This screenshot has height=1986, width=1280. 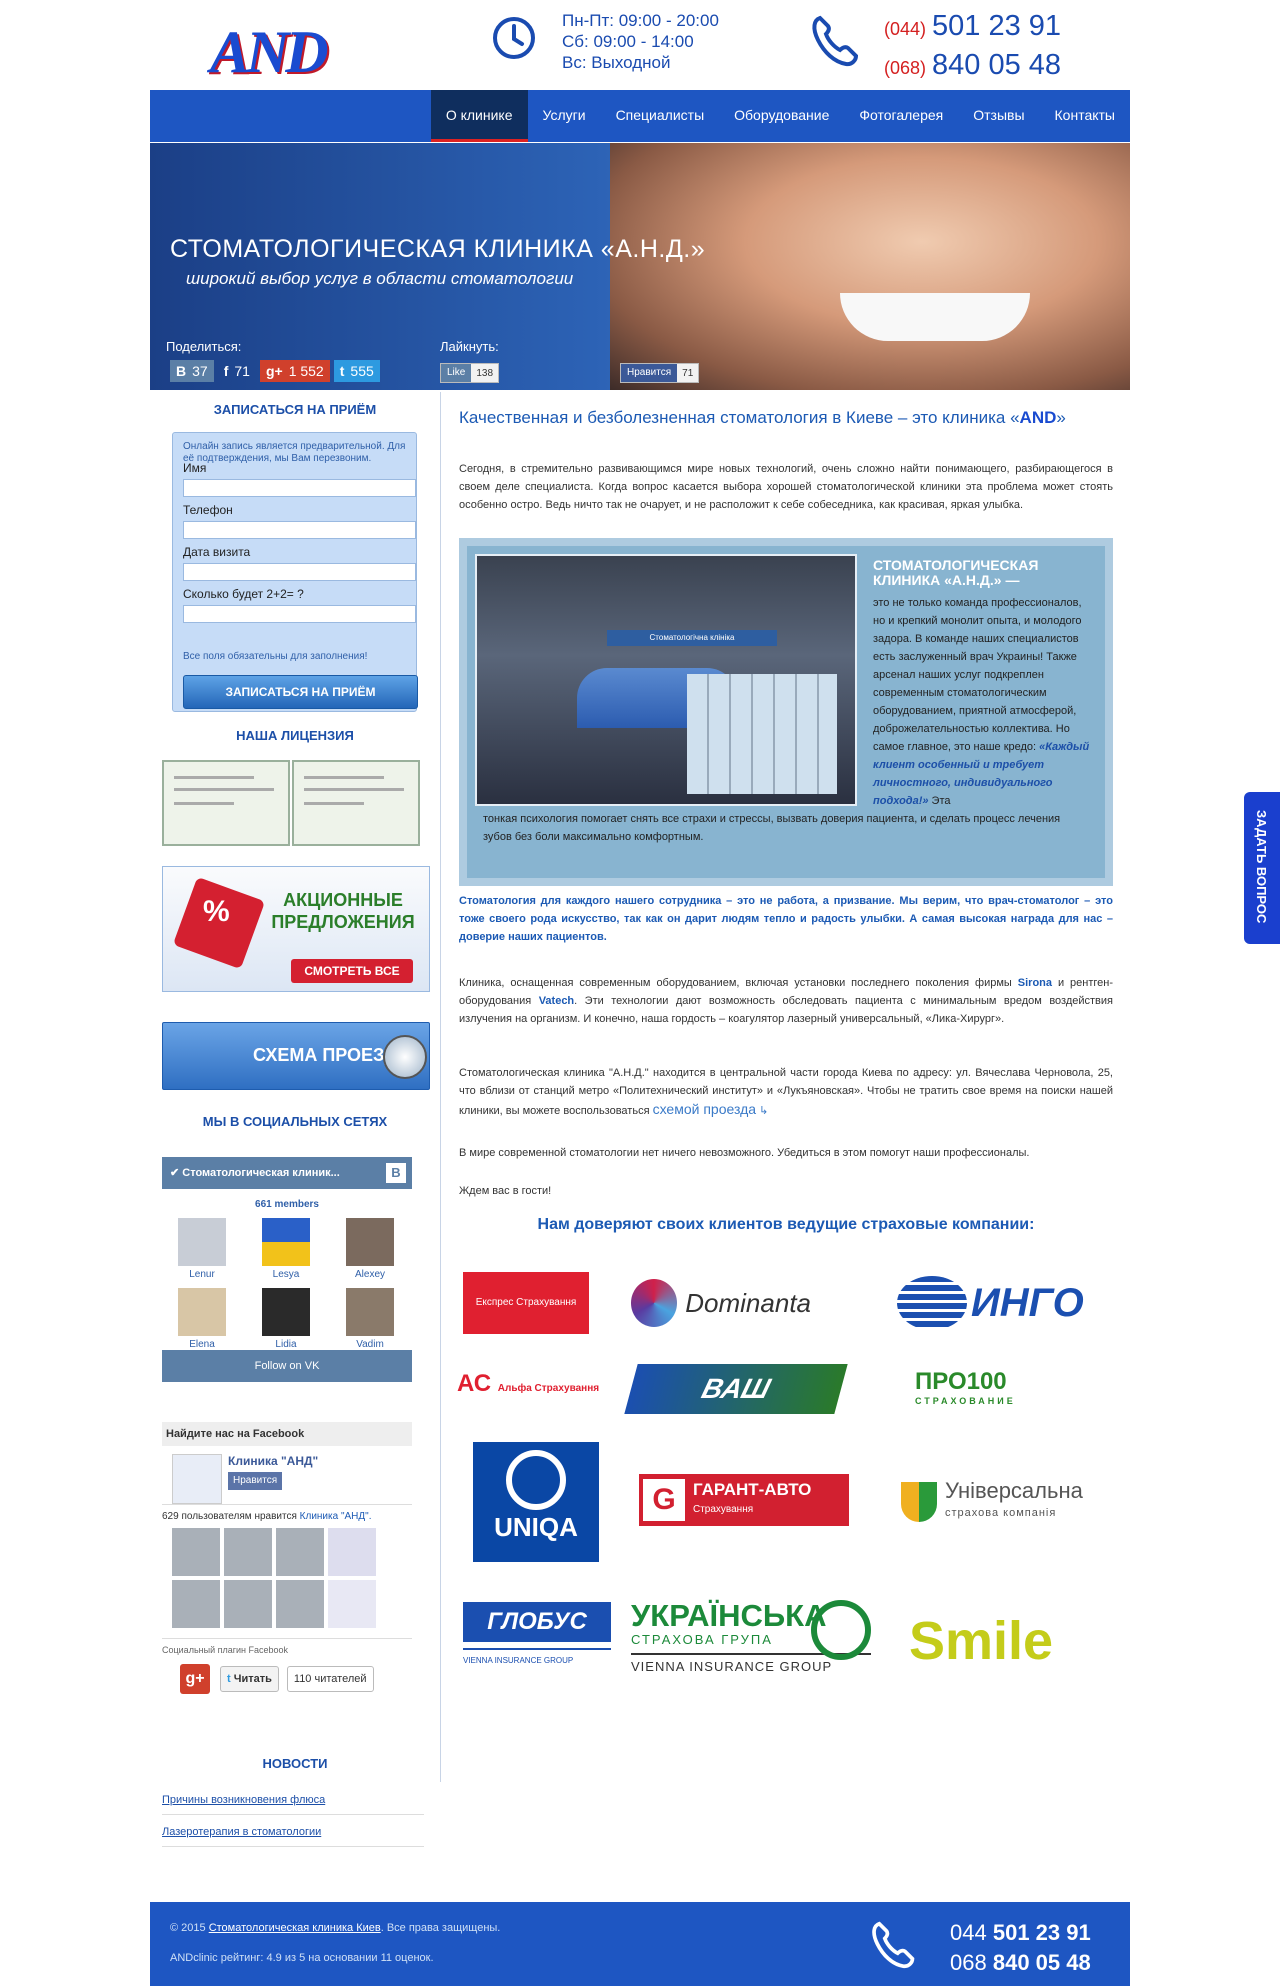 What do you see at coordinates (287, 1204) in the screenshot?
I see `vk-members: 661 members` at bounding box center [287, 1204].